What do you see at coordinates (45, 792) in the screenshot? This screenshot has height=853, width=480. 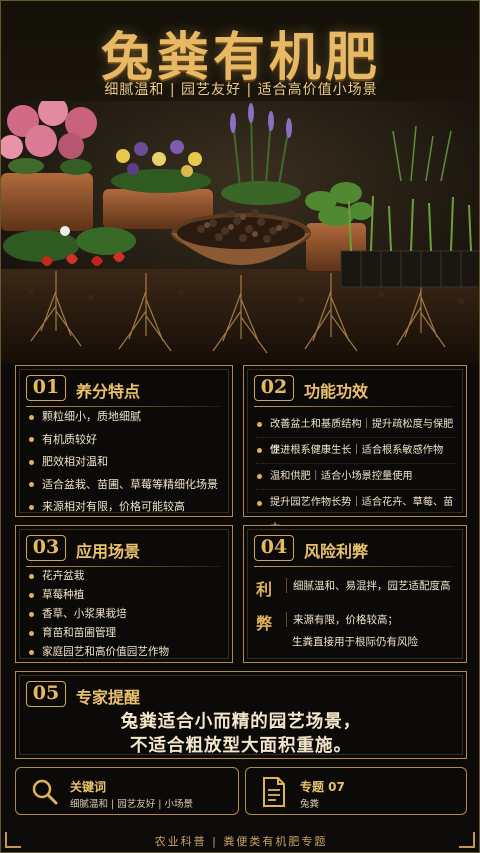 I see `search-icon` at bounding box center [45, 792].